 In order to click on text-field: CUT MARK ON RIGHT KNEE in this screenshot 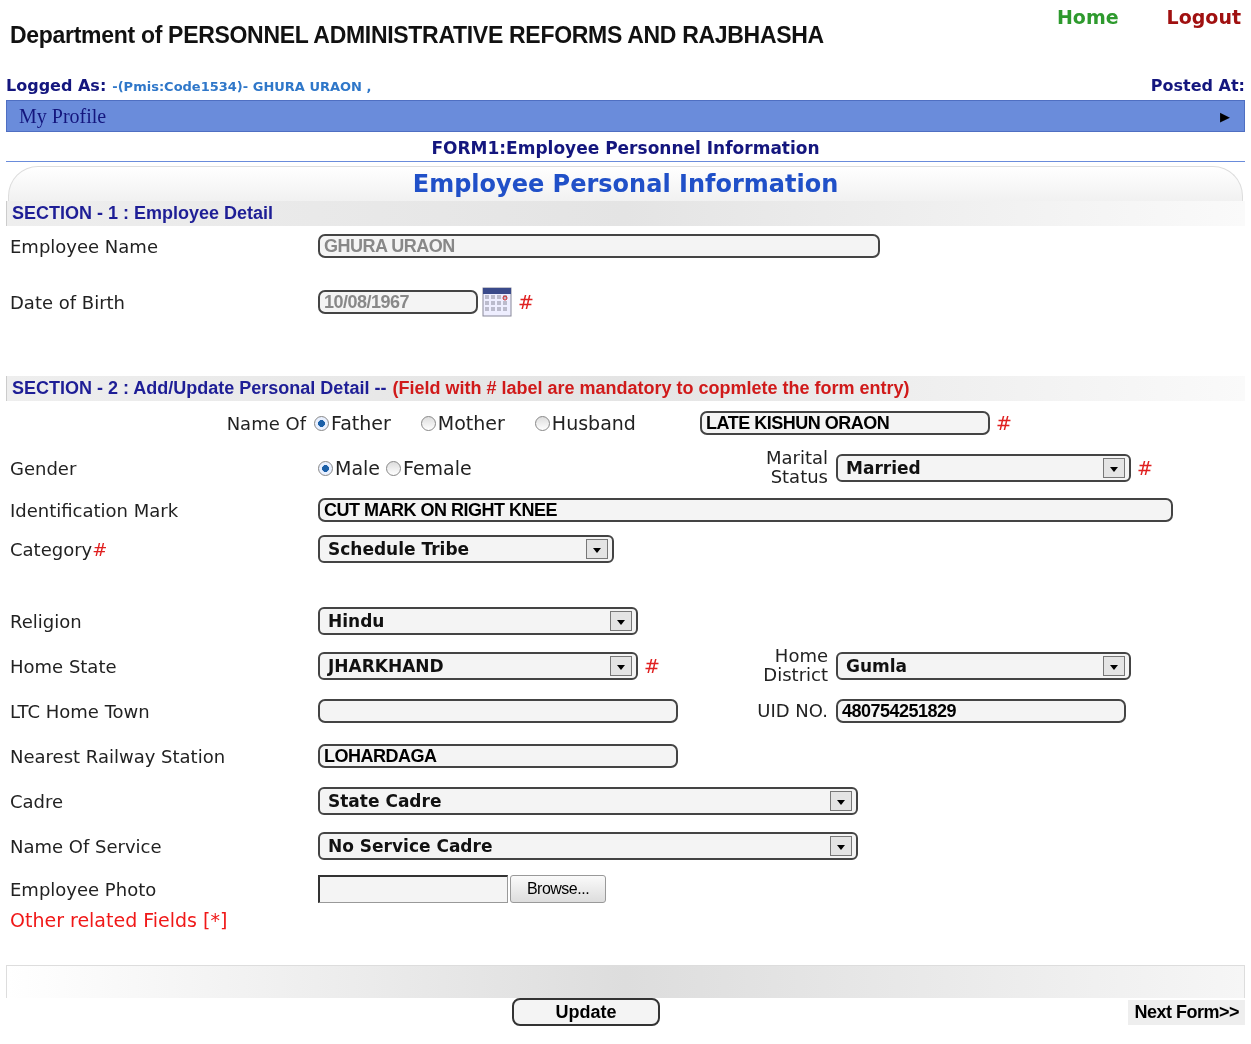, I will do `click(745, 510)`.